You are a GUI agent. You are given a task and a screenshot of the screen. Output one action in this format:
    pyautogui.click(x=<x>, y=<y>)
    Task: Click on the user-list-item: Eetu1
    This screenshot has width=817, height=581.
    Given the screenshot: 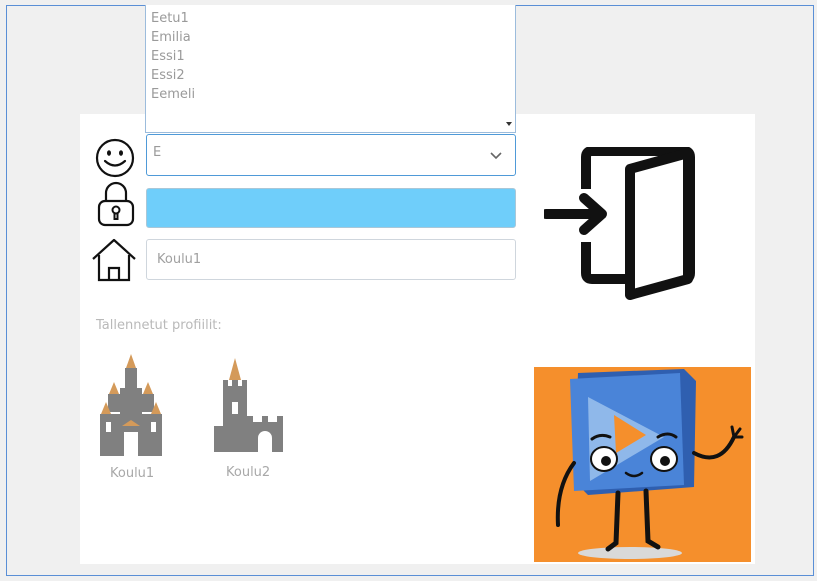 What is the action you would take?
    pyautogui.click(x=333, y=18)
    